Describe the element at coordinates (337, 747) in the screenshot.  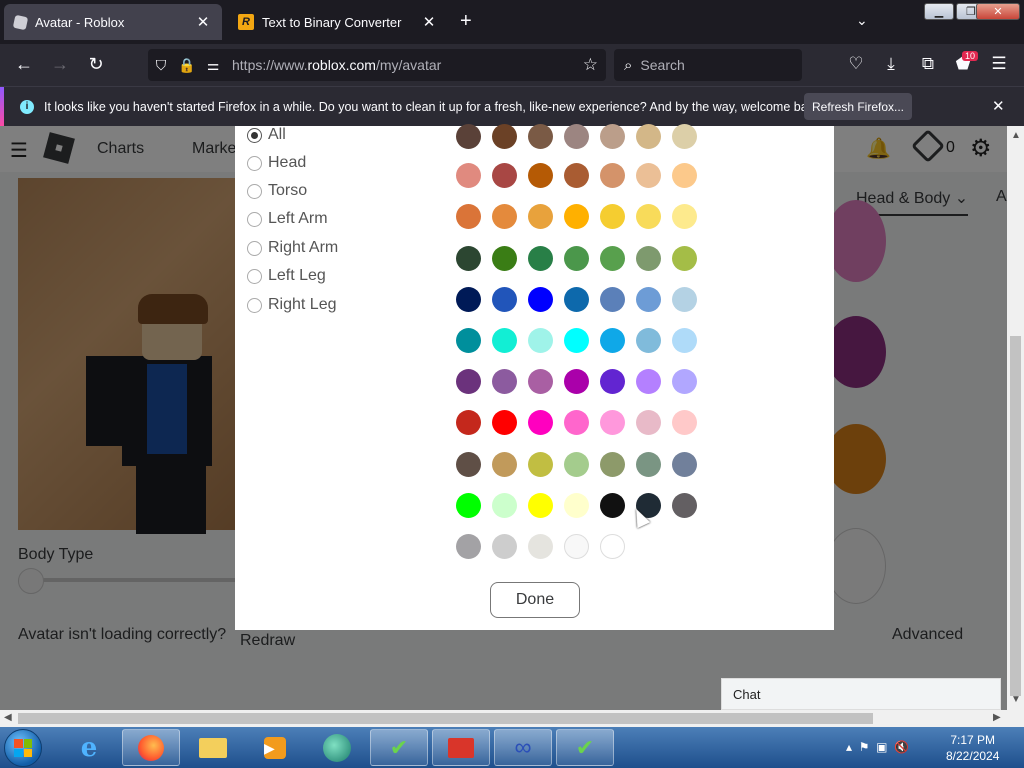
I see `app-orb-icon` at that location.